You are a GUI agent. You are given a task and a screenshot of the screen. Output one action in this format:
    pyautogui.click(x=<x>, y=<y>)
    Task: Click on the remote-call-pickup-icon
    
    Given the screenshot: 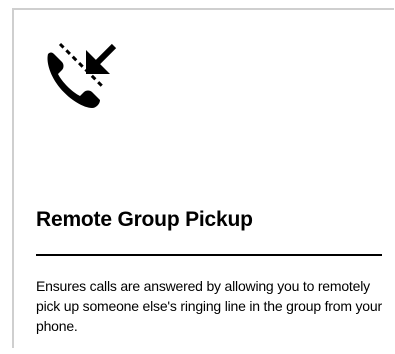 What is the action you would take?
    pyautogui.click(x=81, y=75)
    